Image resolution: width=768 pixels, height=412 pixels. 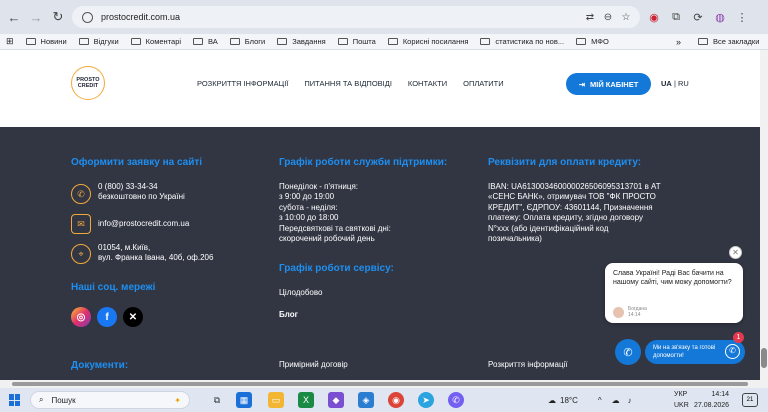 I want to click on forward-icon: →, so click(x=36, y=17).